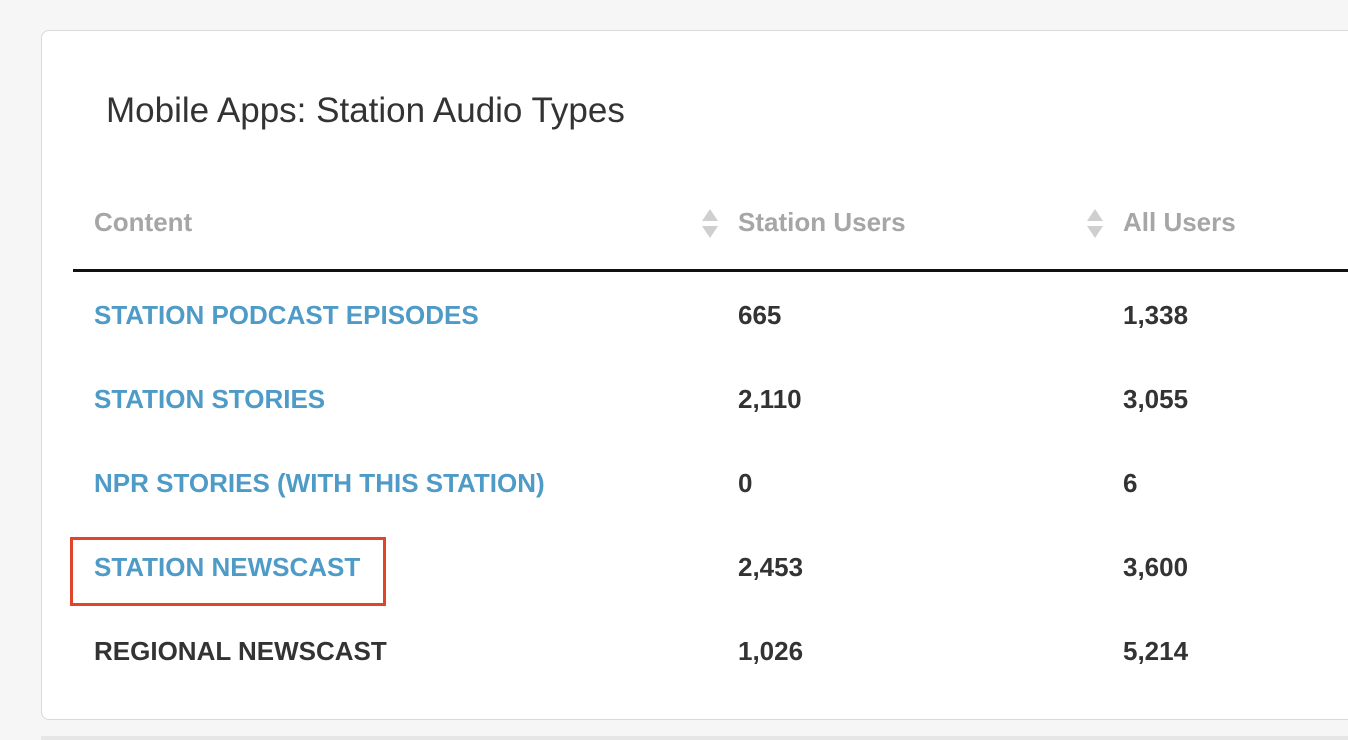 The image size is (1348, 740). What do you see at coordinates (365, 110) in the screenshot?
I see `card-title: Mobile Apps: Station Audio Types` at bounding box center [365, 110].